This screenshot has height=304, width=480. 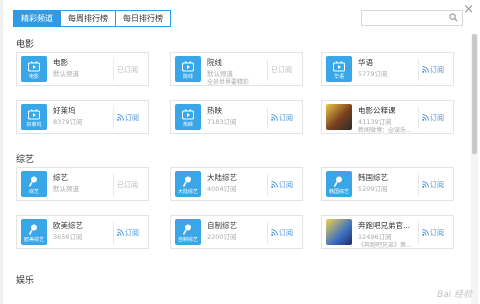 What do you see at coordinates (468, 9) in the screenshot?
I see `close-icon: ×` at bounding box center [468, 9].